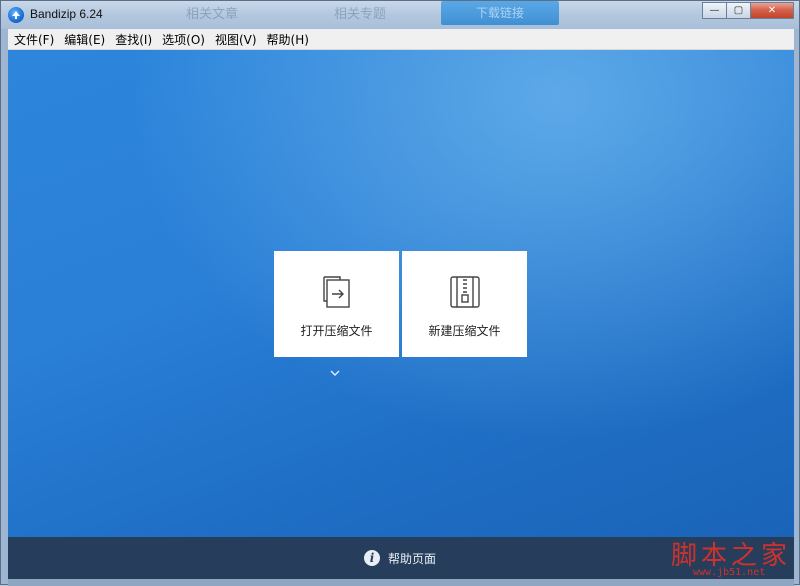 This screenshot has height=586, width=800. I want to click on menu-file: 文件(F), so click(34, 39).